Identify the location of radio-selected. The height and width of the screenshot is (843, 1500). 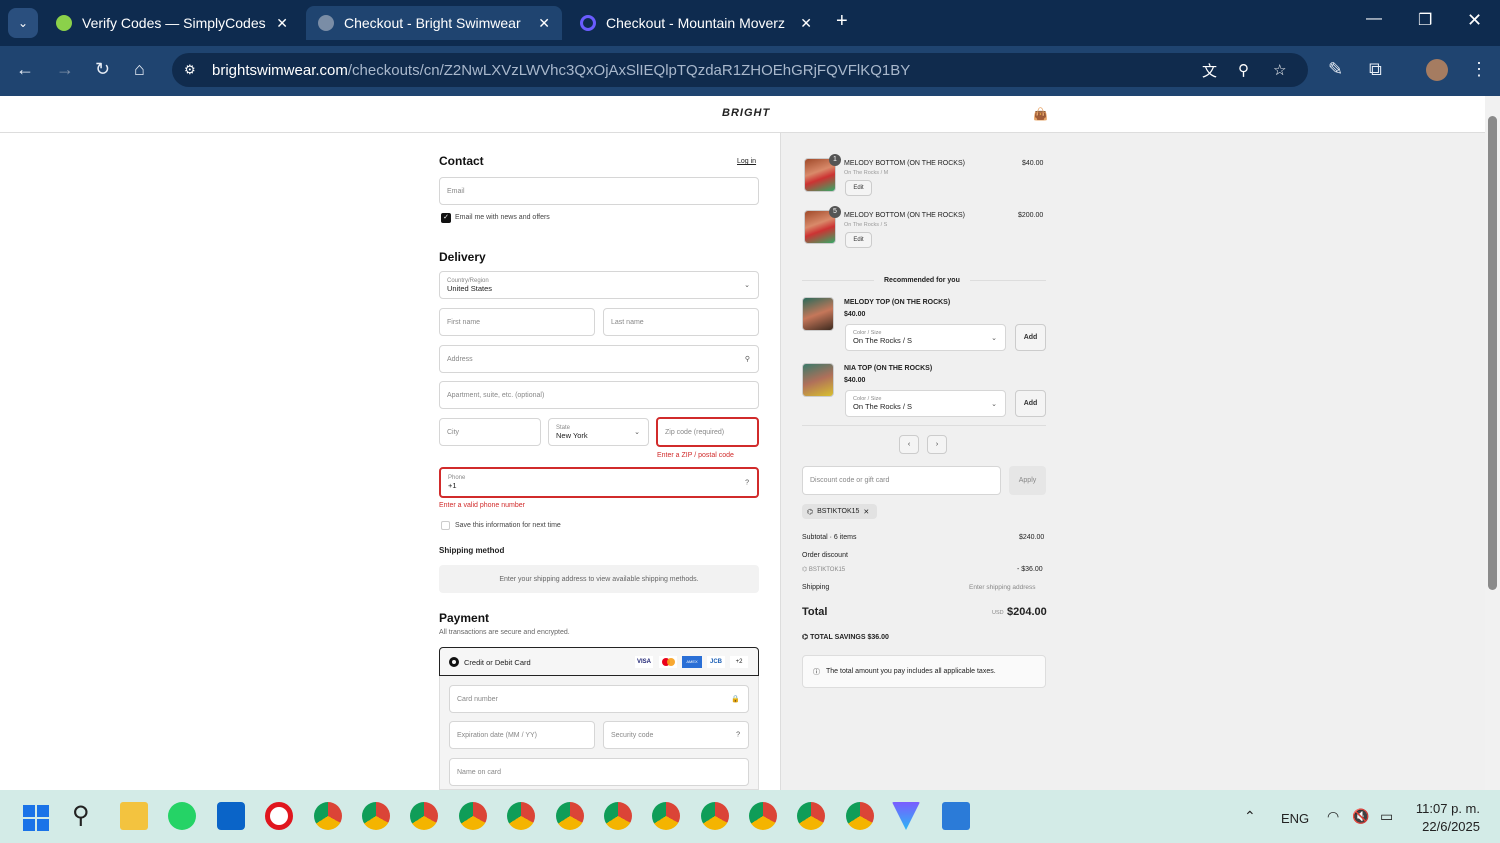
(454, 662).